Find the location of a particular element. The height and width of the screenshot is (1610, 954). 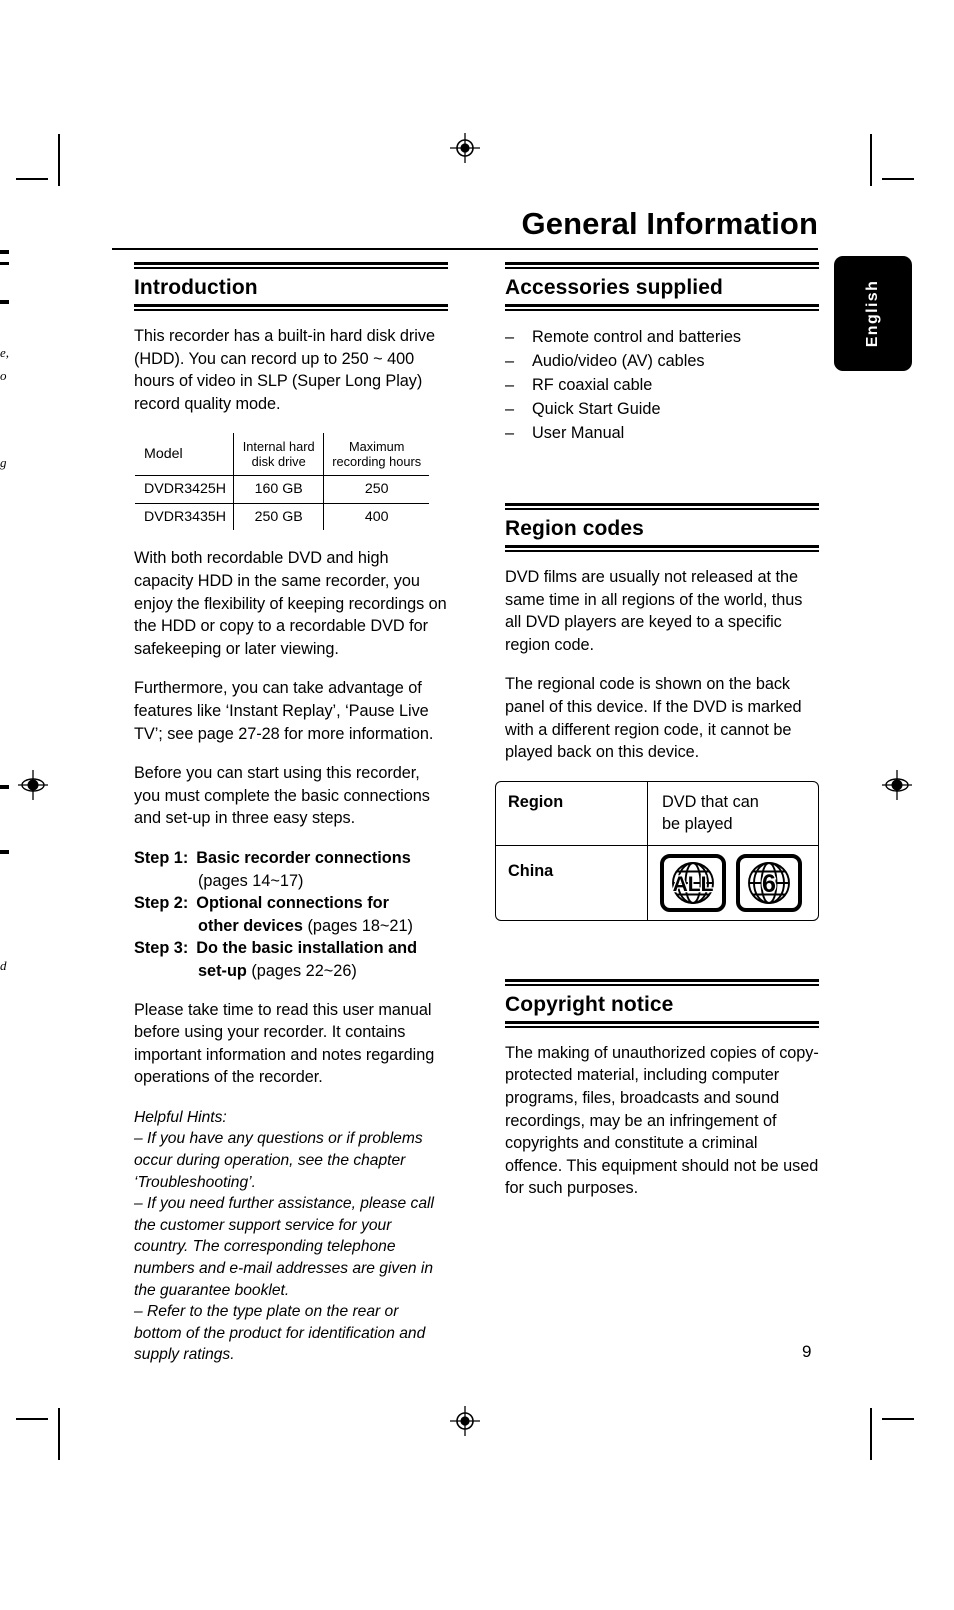

step-bold-text: Basic recorder connections is located at coordinates (303, 857).